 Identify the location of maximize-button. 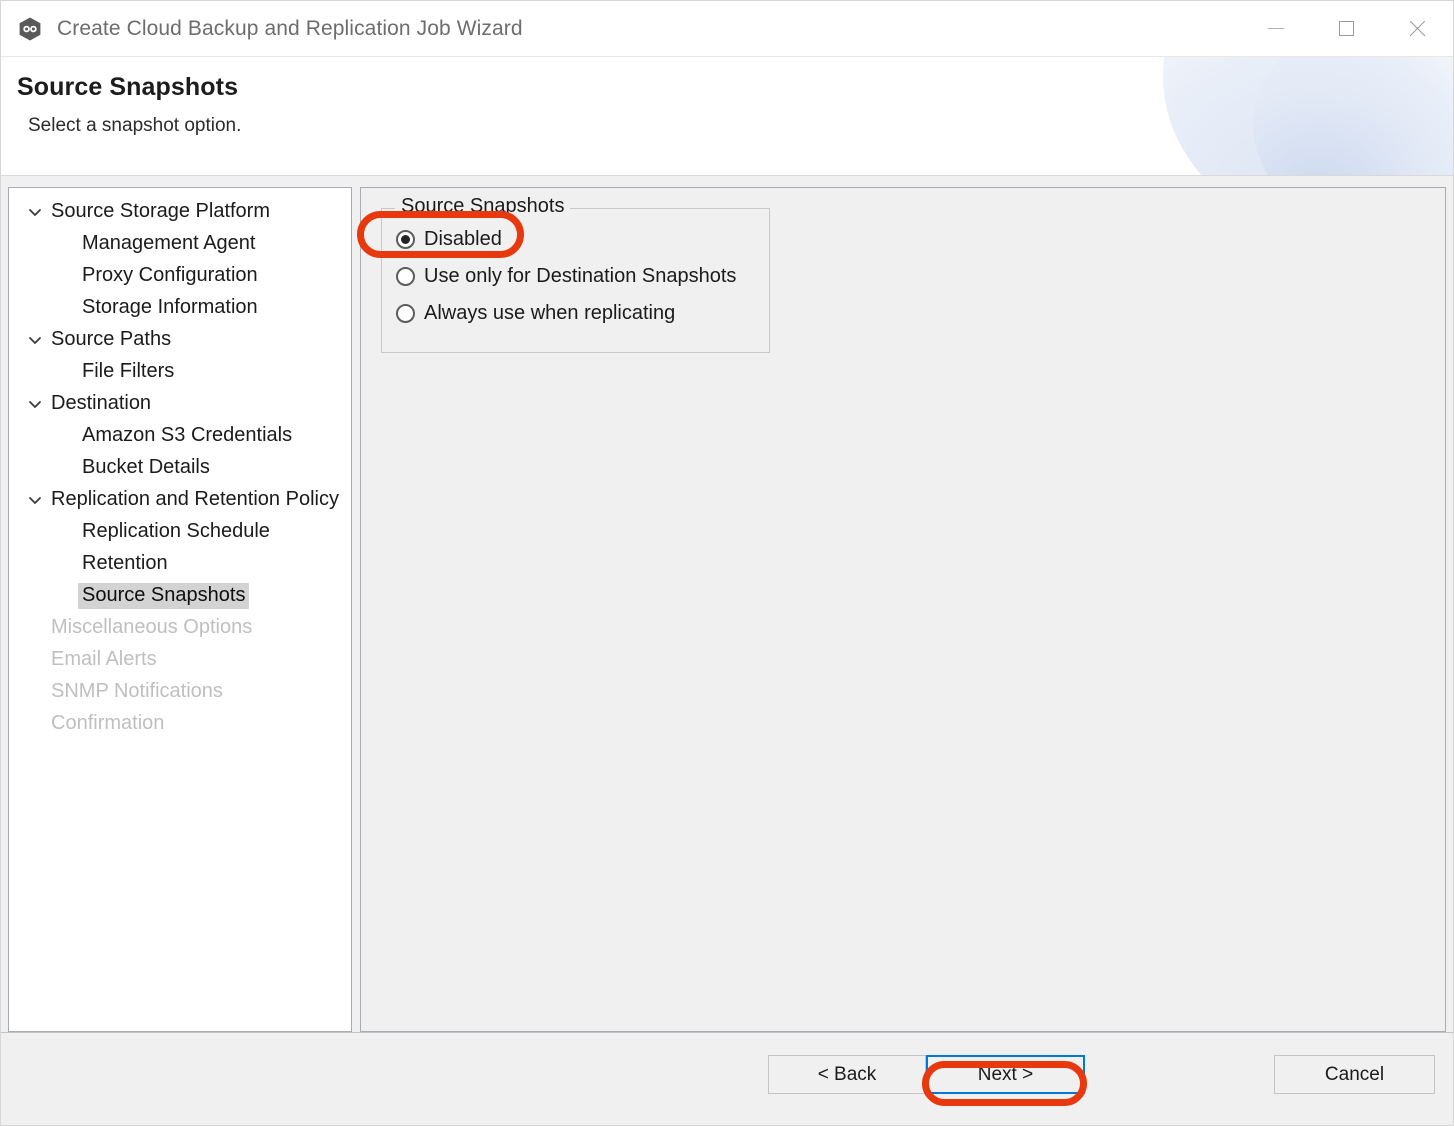
(1346, 28).